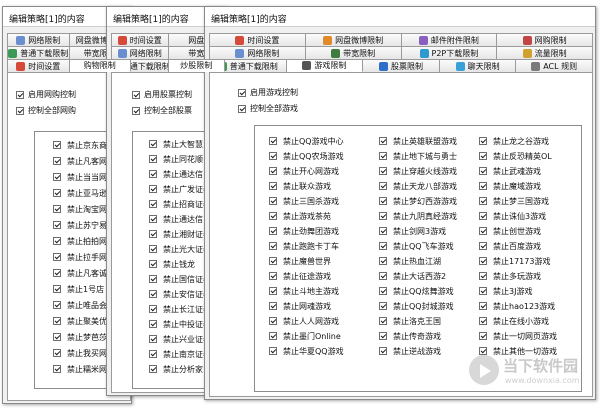 The width and height of the screenshot is (600, 410). I want to click on list-item: 禁止联众游戏, so click(300, 186).